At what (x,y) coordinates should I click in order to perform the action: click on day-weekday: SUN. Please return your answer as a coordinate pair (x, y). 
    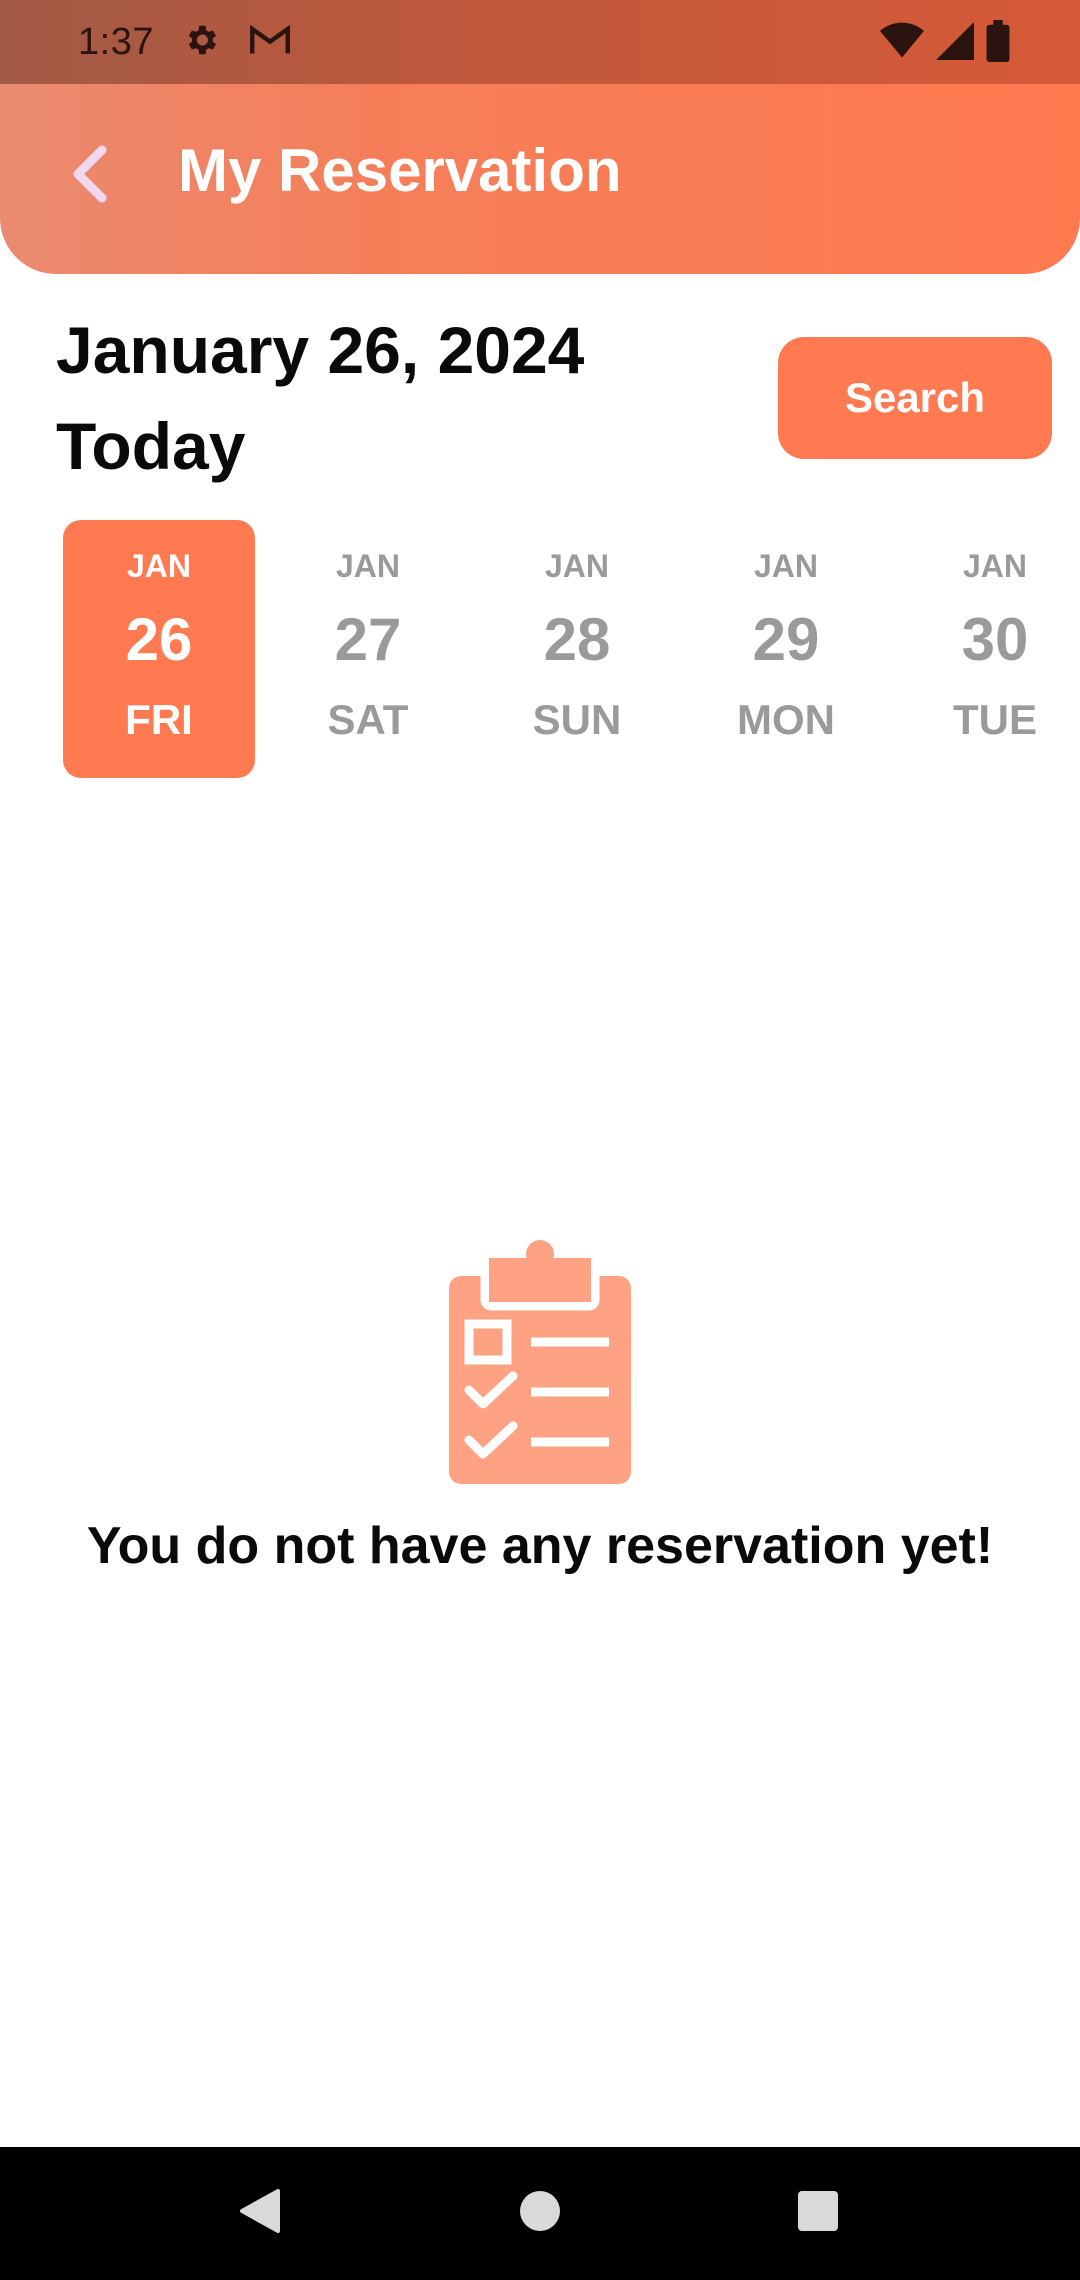
    Looking at the image, I should click on (577, 719).